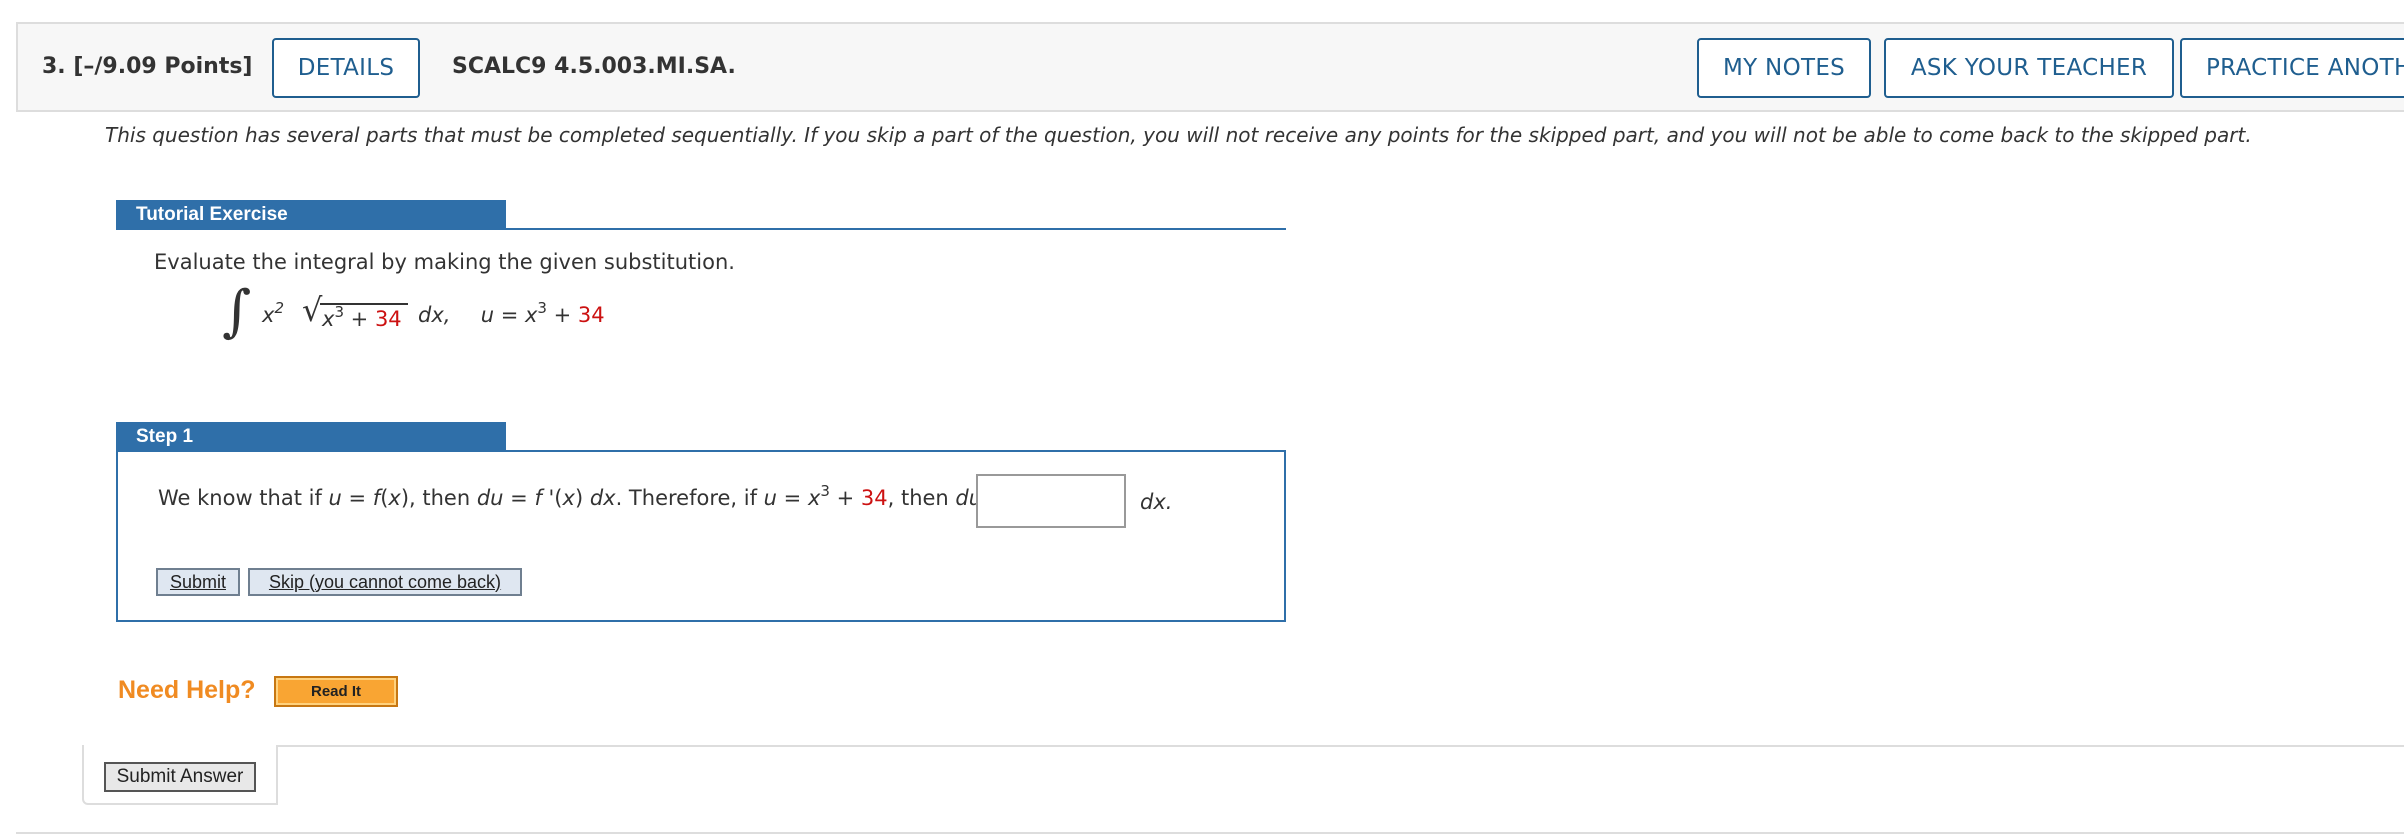 The image size is (2404, 836). What do you see at coordinates (54, 66) in the screenshot?
I see `question-number: 3.` at bounding box center [54, 66].